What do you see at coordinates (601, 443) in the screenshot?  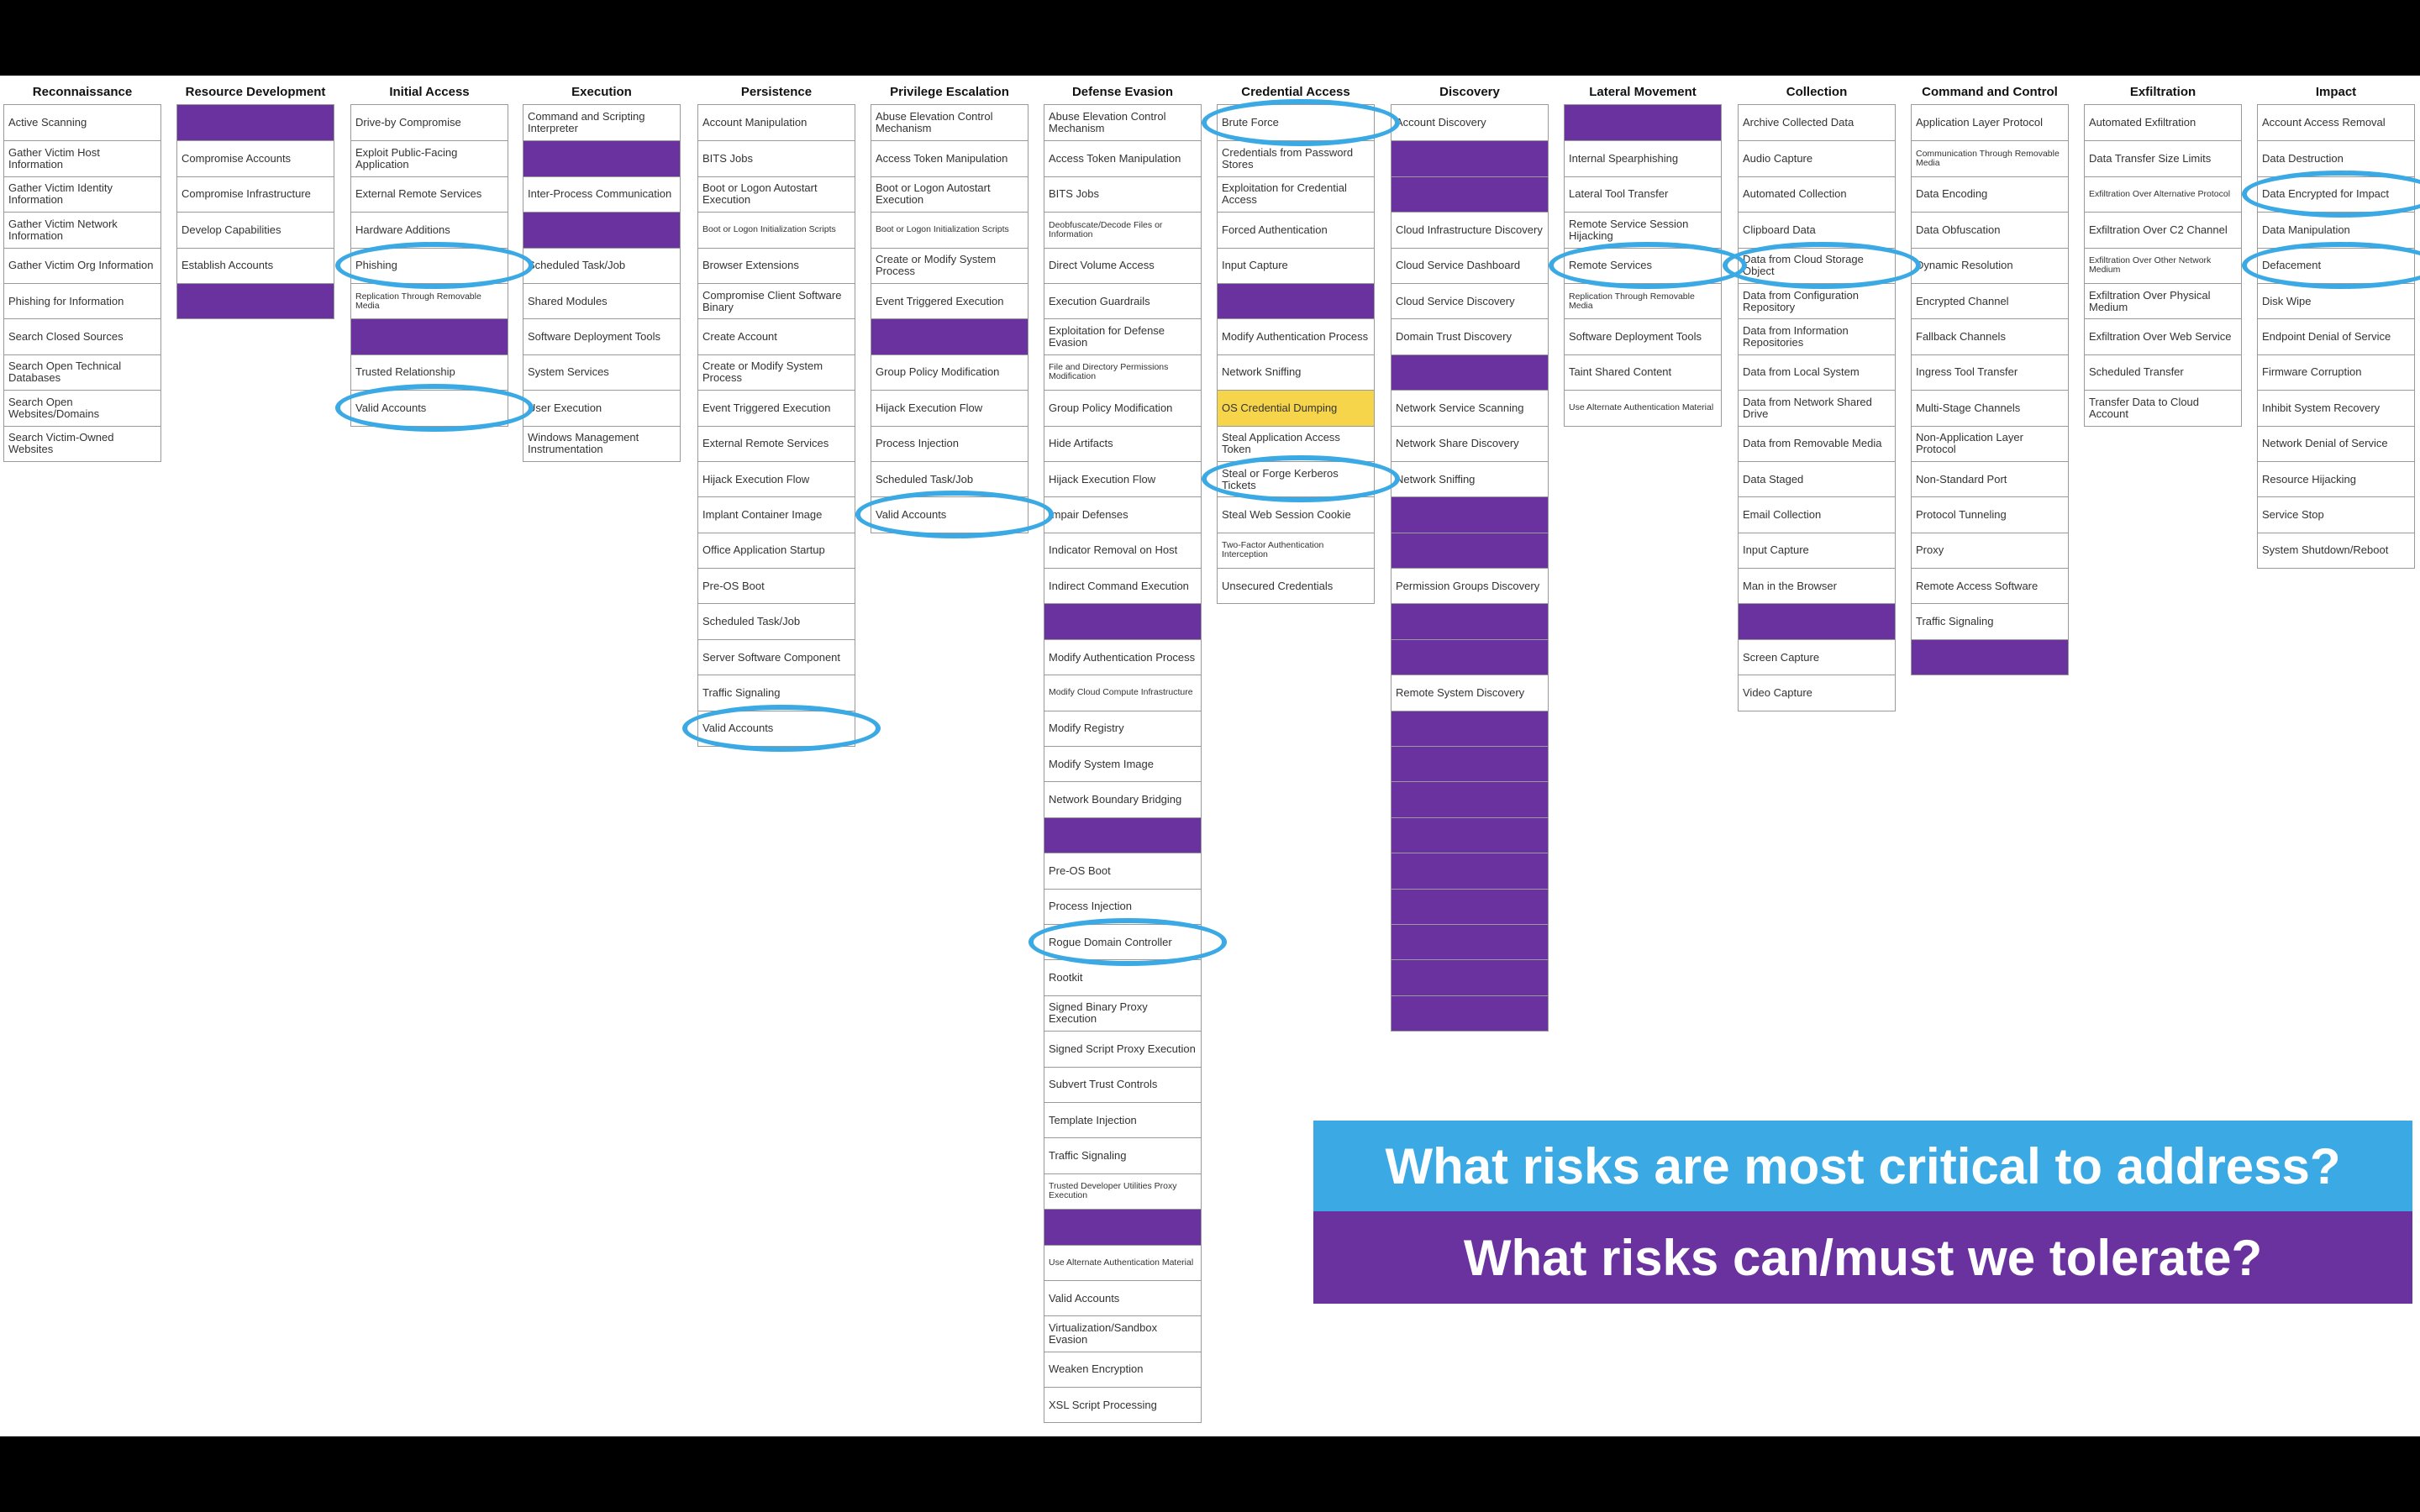 I see `technique-cell: Windows Management Instrumentation` at bounding box center [601, 443].